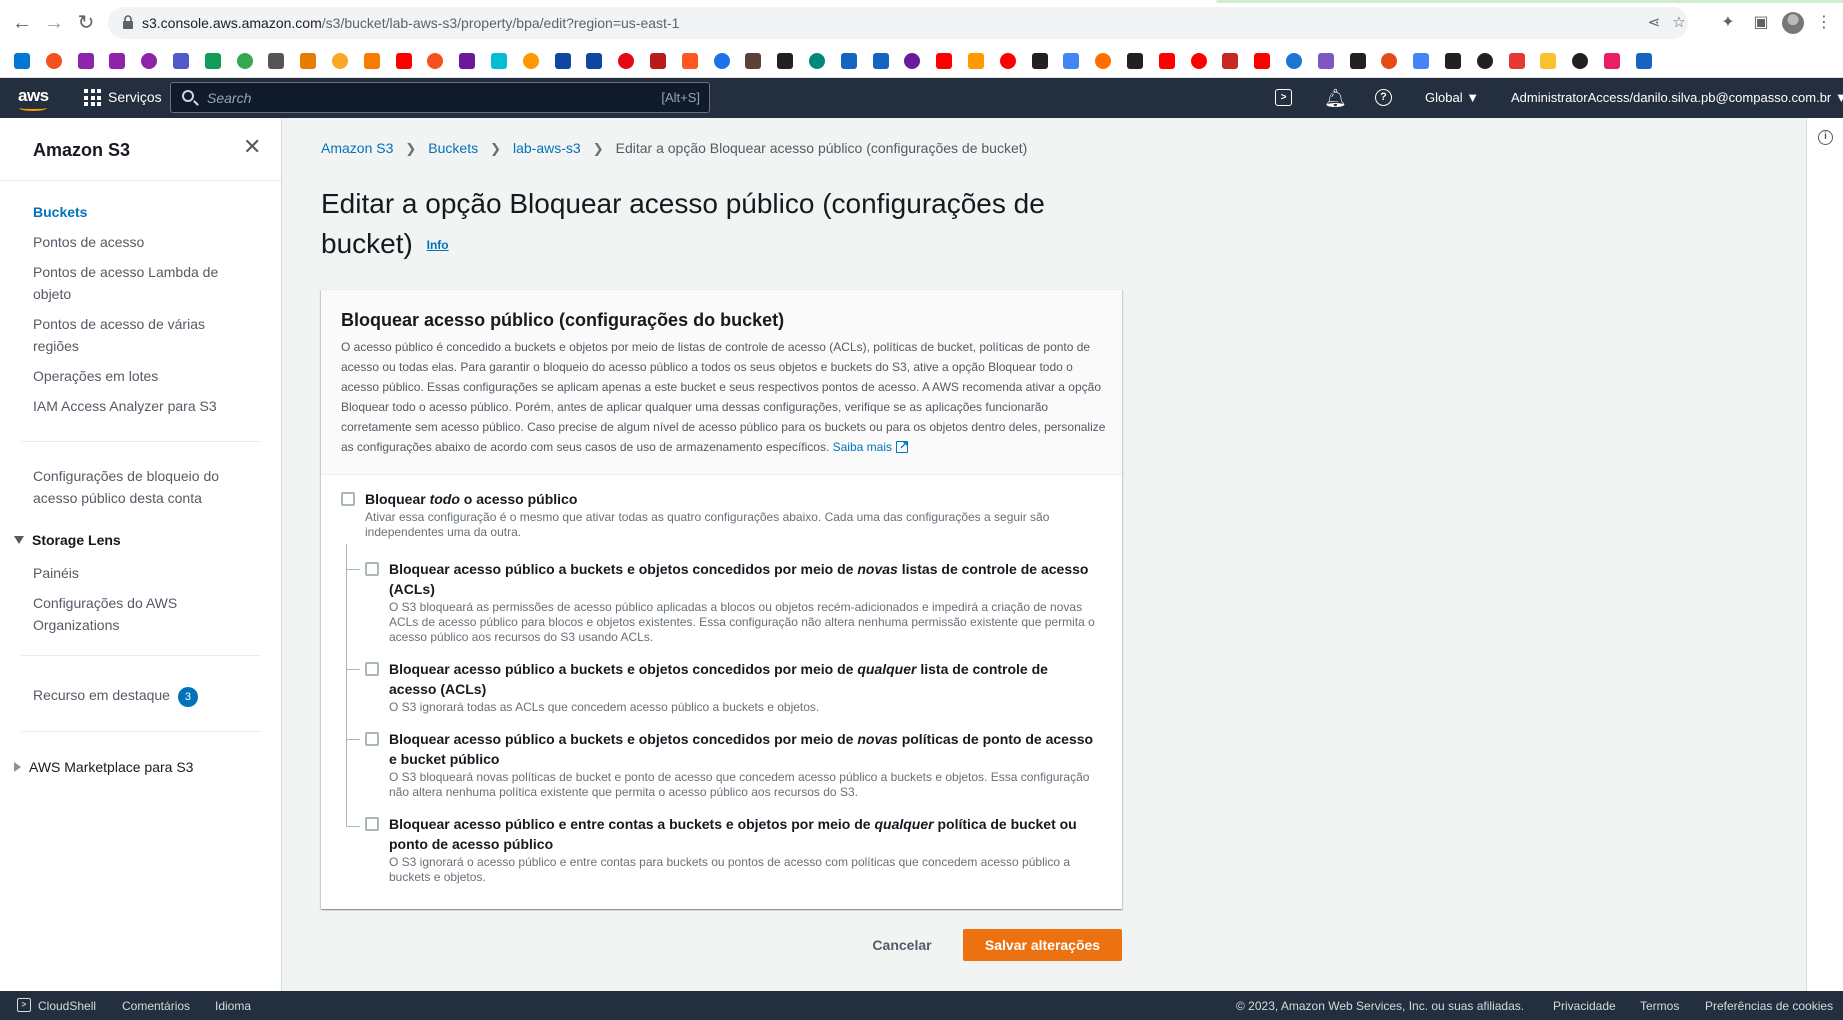  Describe the element at coordinates (133, 242) in the screenshot. I see `sidebar-item-access-points: Pontos de acesso` at that location.